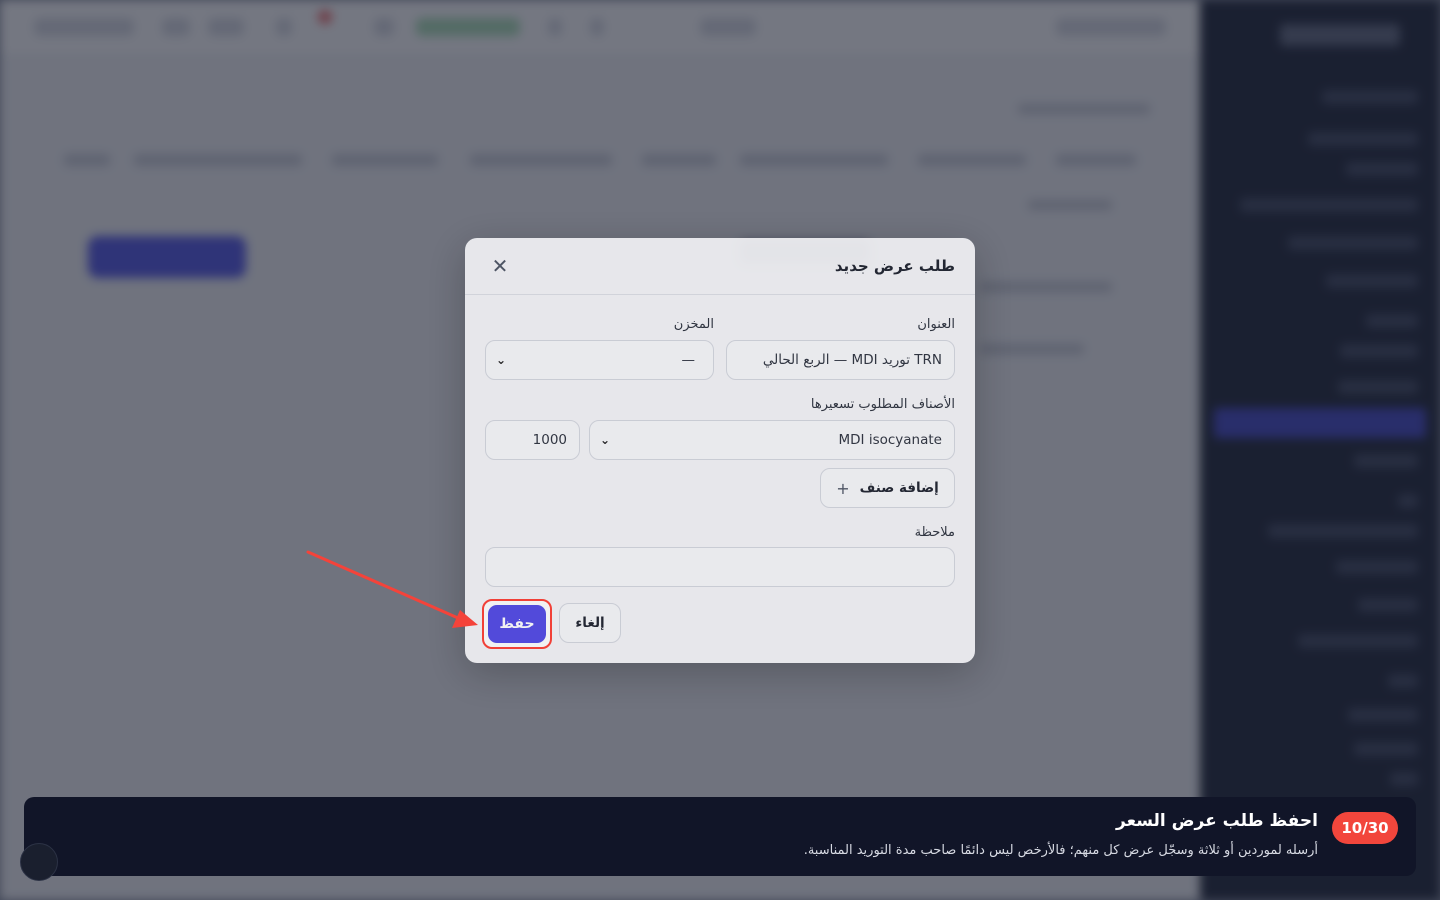 The image size is (1440, 900). I want to click on title-input: TRN توريد MDI — الربع الحالي, so click(840, 360).